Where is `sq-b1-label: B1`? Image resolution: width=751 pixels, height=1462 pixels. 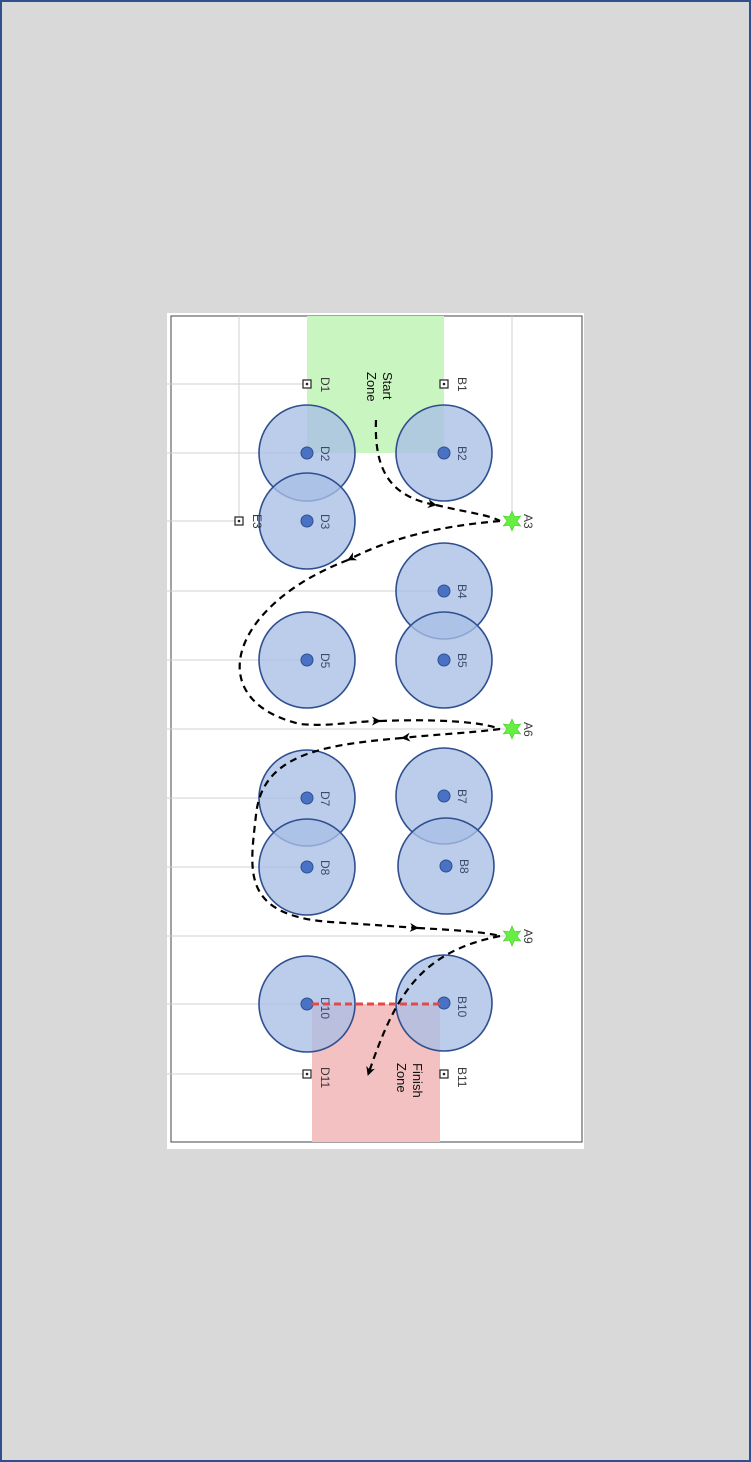
sq-b1-label: B1 is located at coordinates (462, 384).